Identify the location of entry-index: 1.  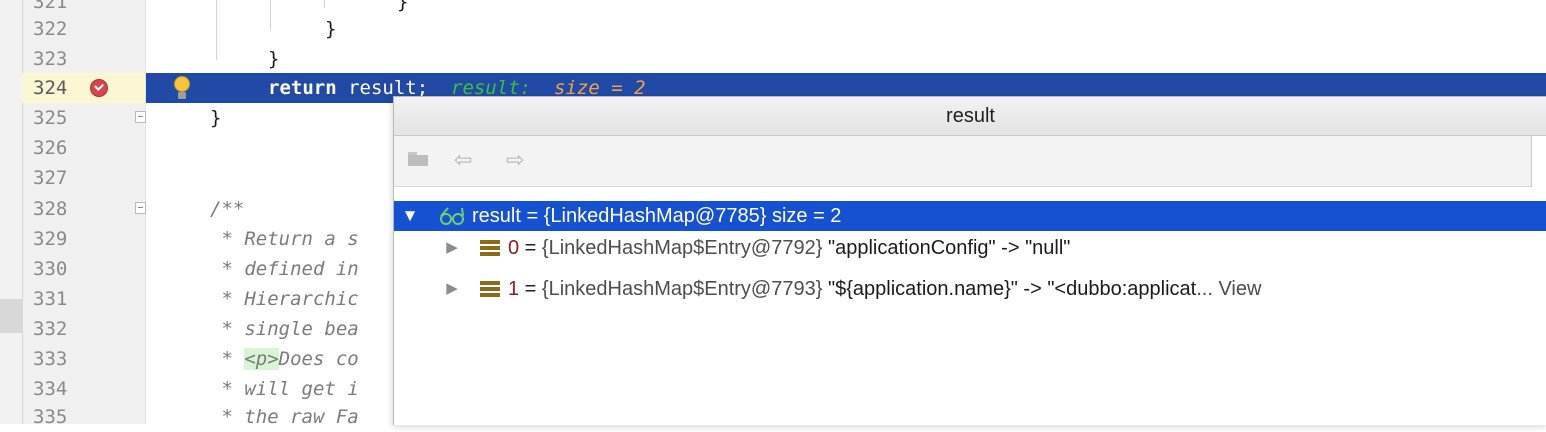
(514, 289).